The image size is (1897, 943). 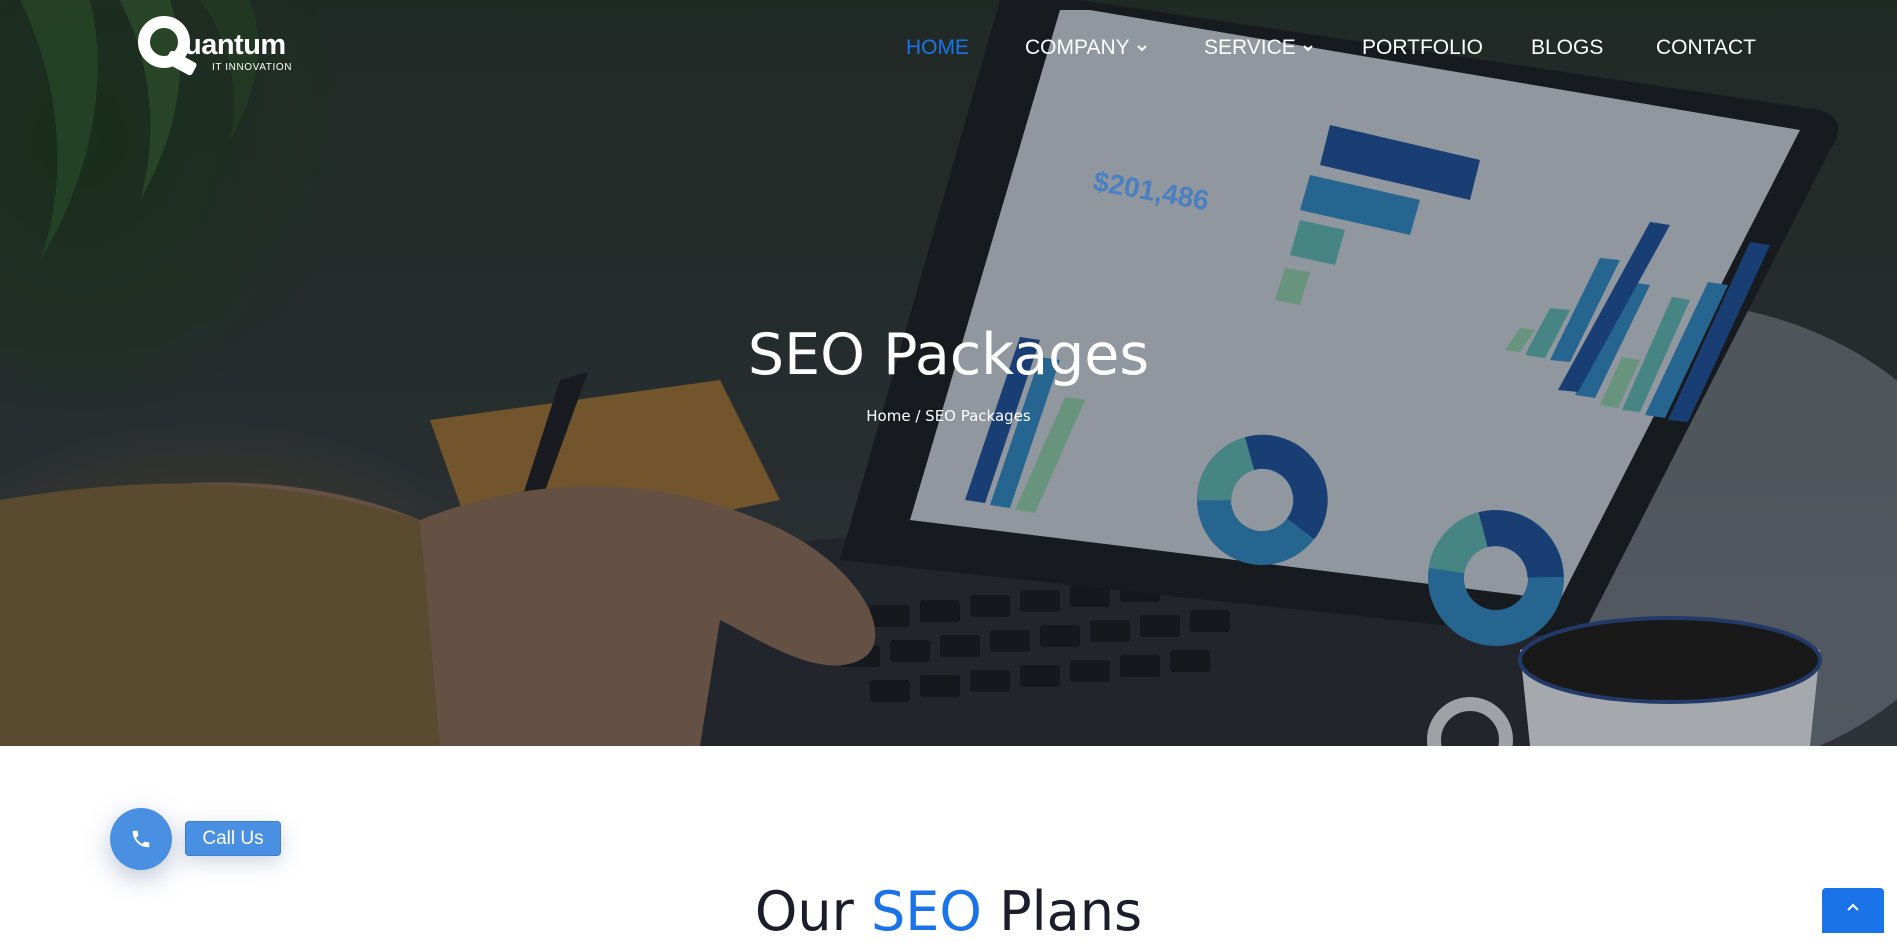 What do you see at coordinates (1250, 47) in the screenshot?
I see `nav-item-label: SERVICE` at bounding box center [1250, 47].